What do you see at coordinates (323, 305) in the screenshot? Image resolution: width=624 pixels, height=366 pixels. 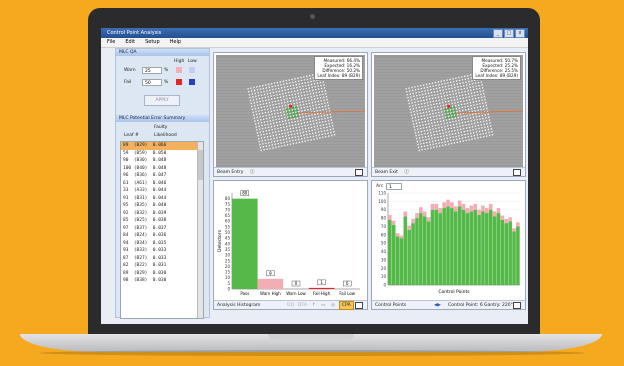 I see `chart-icon: ▭` at bounding box center [323, 305].